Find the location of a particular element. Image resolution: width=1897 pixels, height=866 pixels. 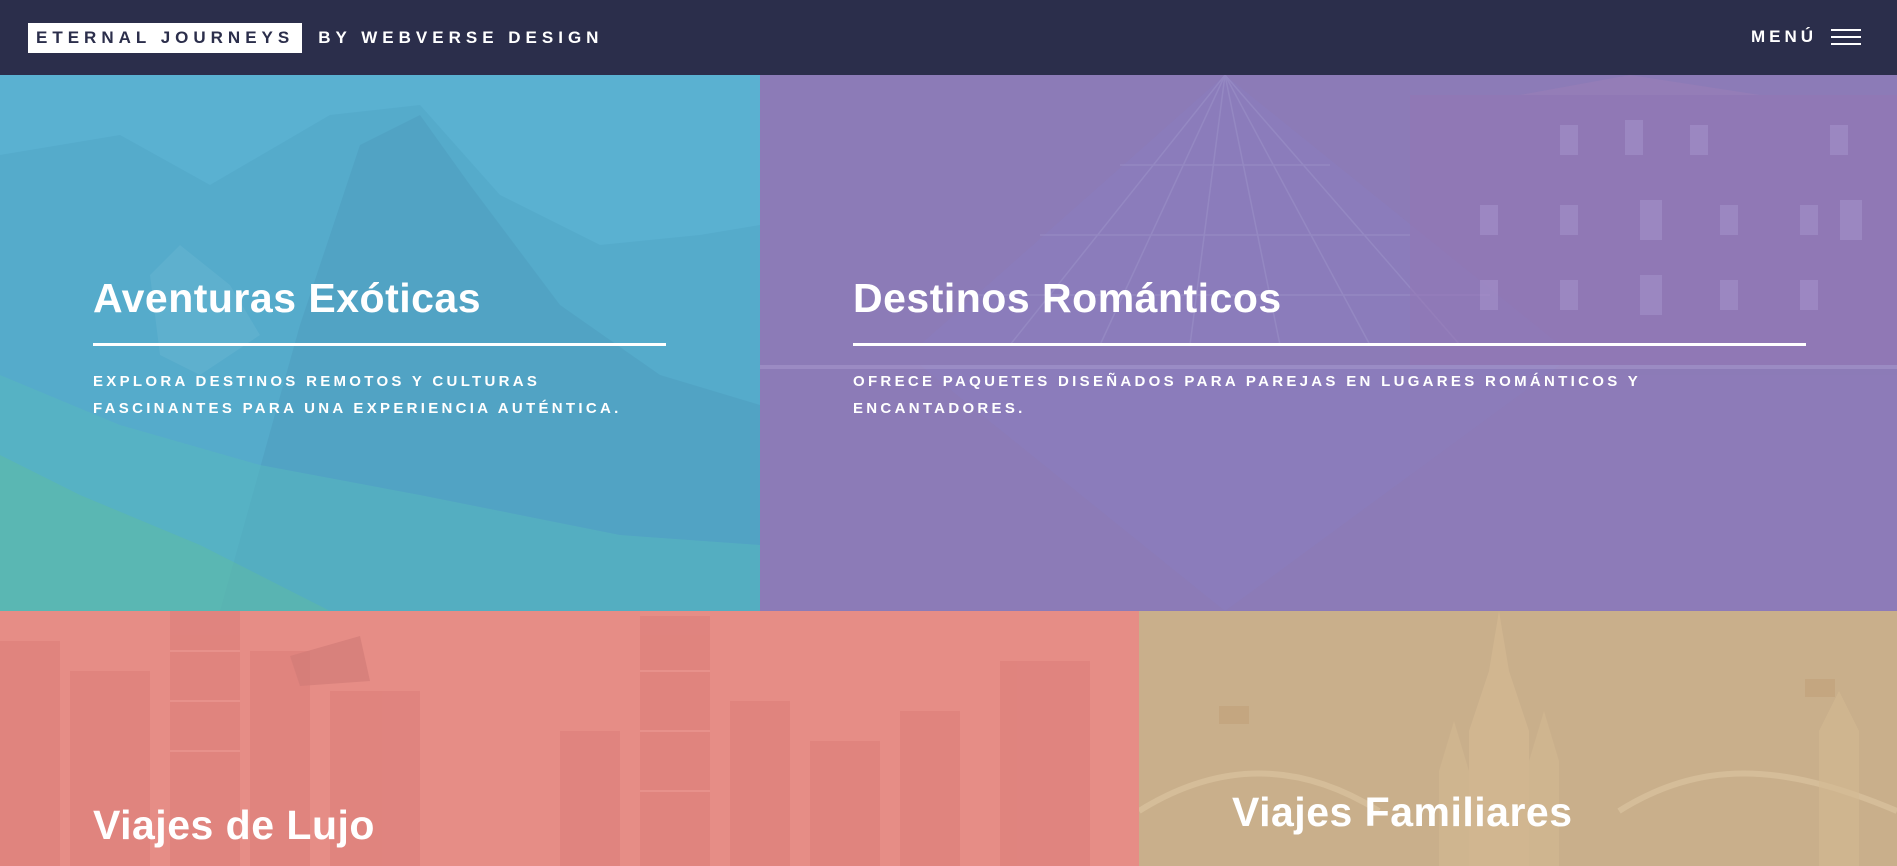

top-bar: ETERNAL JOURNEYS BY WEBVERSE DESIGN MENÚ is located at coordinates (948, 37).